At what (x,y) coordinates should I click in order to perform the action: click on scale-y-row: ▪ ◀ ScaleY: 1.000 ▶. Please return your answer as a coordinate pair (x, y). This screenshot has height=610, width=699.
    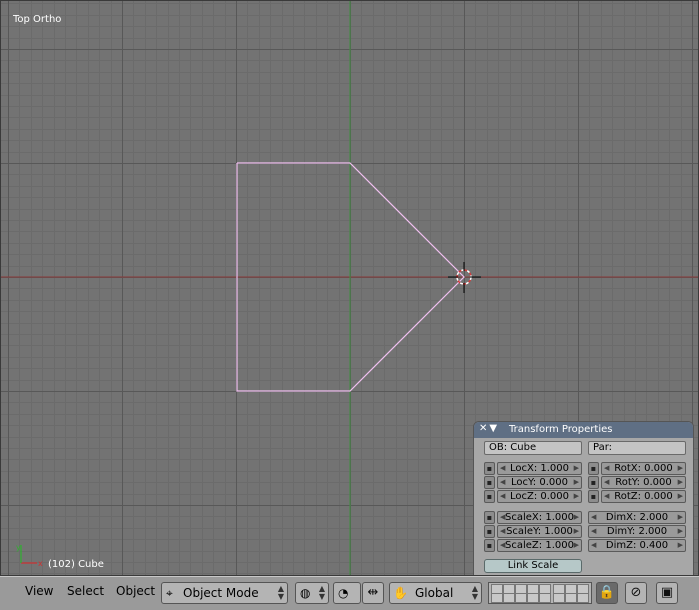
    Looking at the image, I should click on (533, 531).